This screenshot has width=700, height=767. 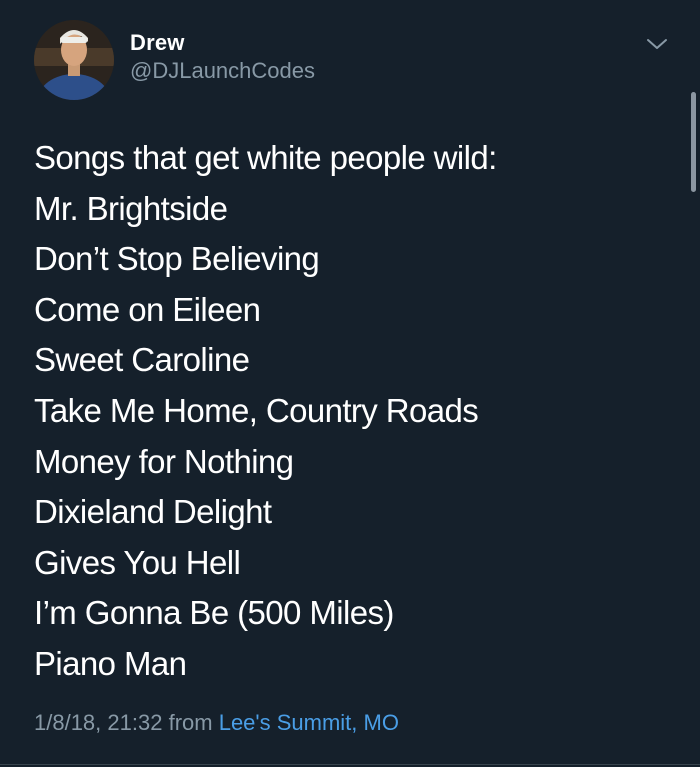 What do you see at coordinates (222, 71) in the screenshot?
I see `author-handle: @DJLaunchCodes` at bounding box center [222, 71].